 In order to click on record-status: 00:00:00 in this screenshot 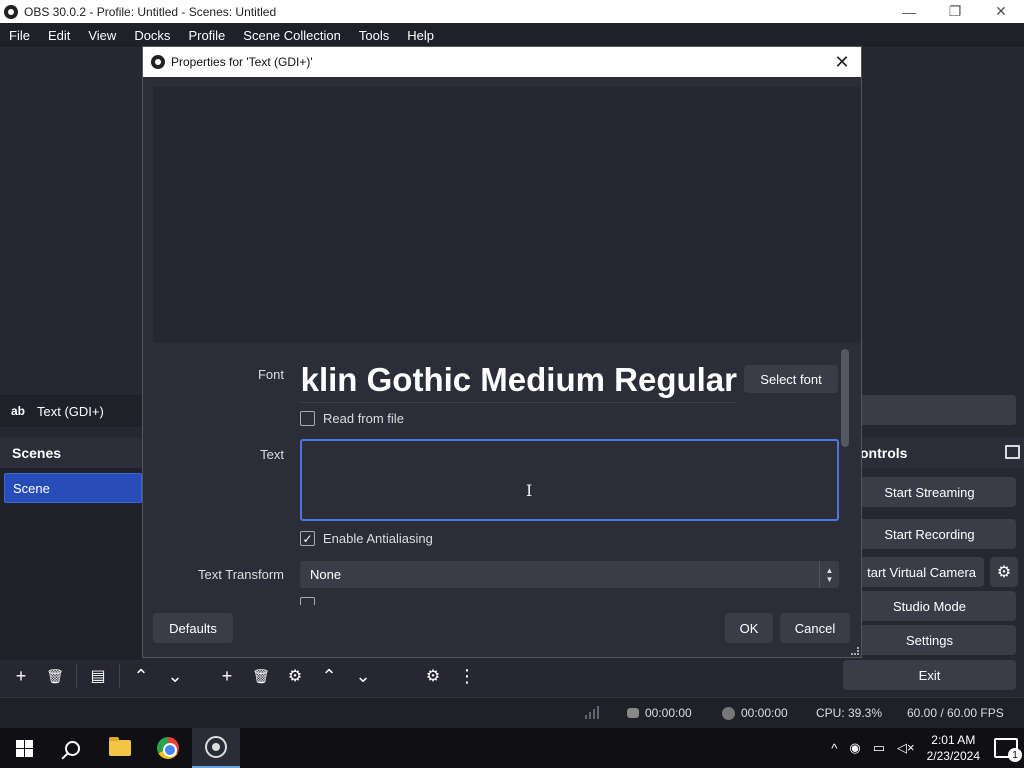, I will do `click(755, 713)`.